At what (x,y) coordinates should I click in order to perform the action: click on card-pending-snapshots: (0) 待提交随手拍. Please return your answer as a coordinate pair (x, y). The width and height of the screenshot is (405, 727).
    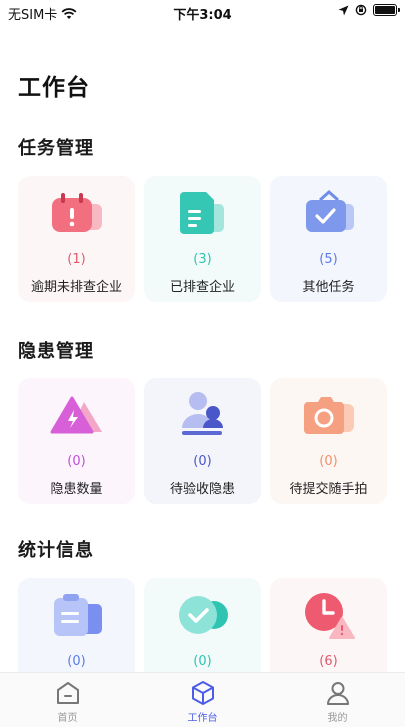
    Looking at the image, I should click on (328, 441).